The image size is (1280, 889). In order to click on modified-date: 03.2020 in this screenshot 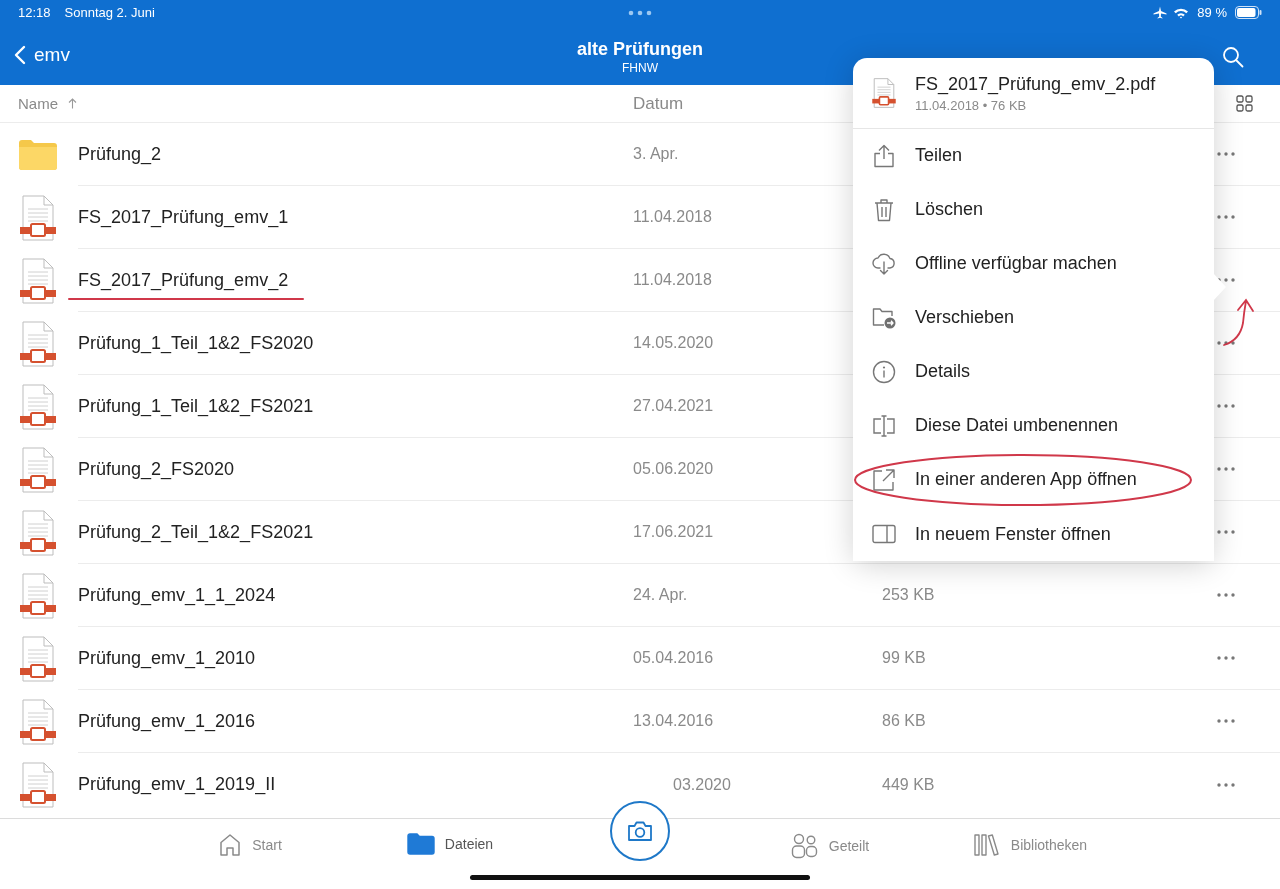, I will do `click(702, 784)`.